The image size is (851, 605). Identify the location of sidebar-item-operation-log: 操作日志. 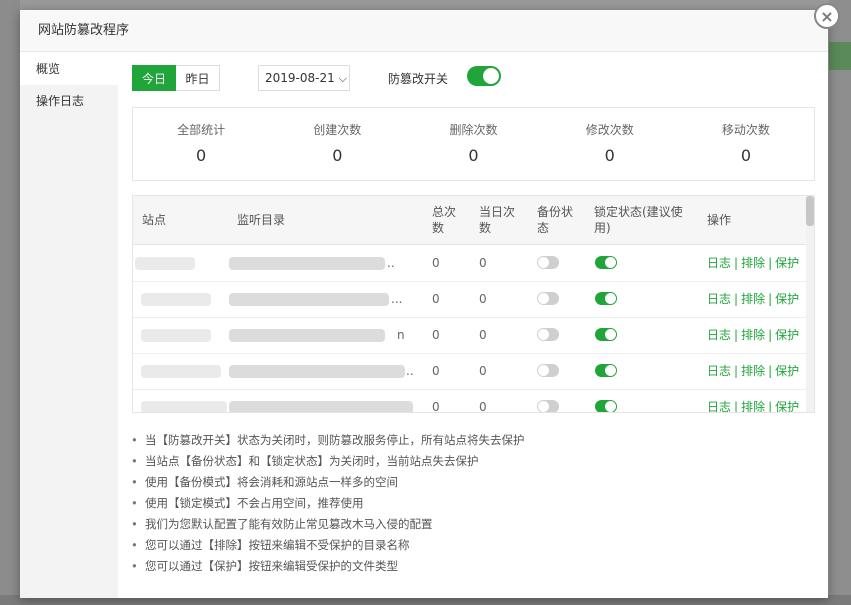
(69, 101).